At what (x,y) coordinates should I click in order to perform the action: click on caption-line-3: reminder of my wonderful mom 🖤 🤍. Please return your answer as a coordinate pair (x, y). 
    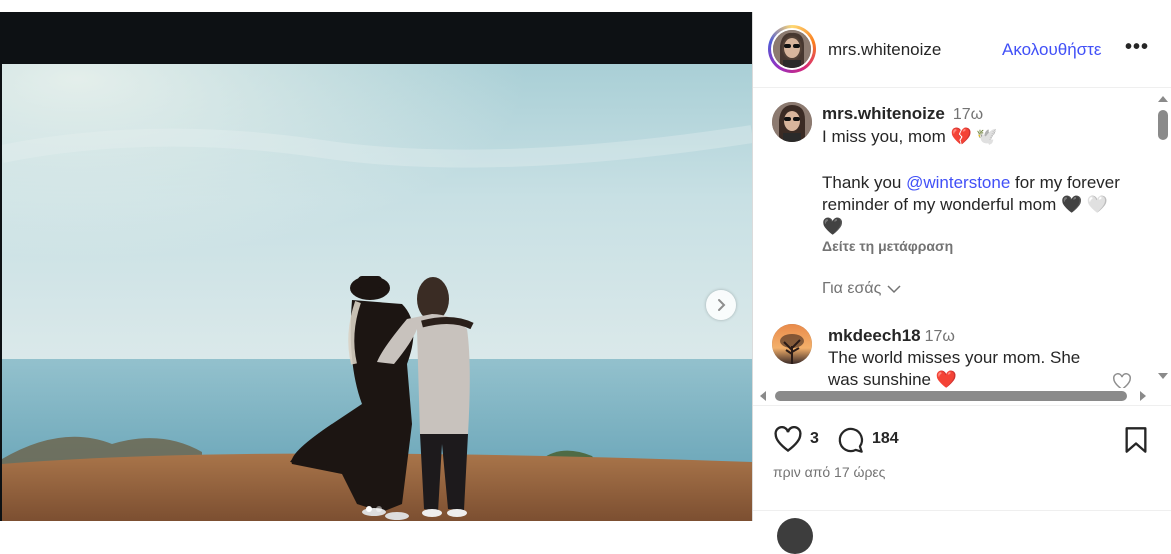
    Looking at the image, I should click on (965, 204).